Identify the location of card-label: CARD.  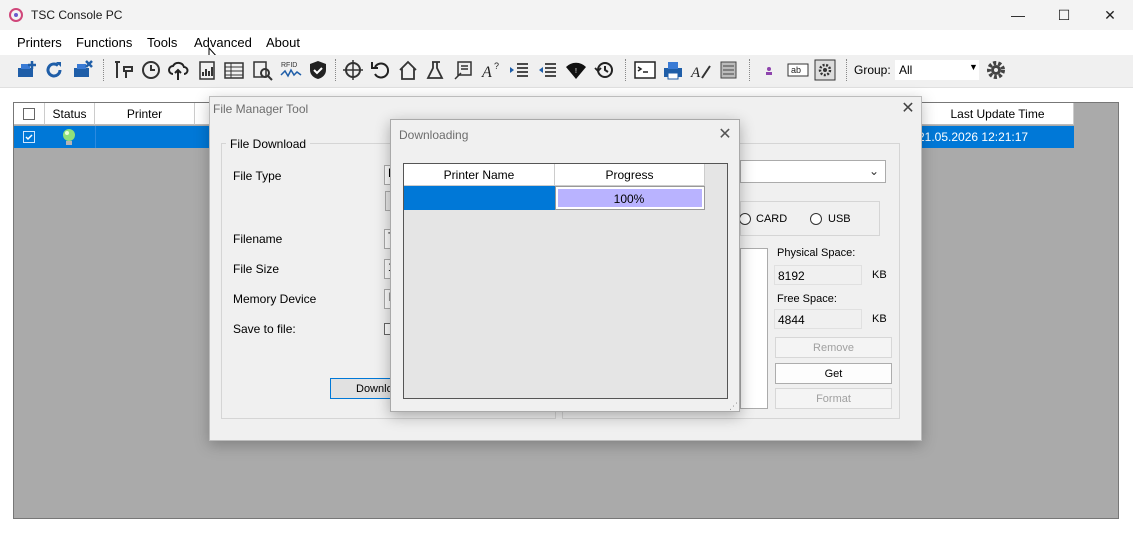
(772, 219).